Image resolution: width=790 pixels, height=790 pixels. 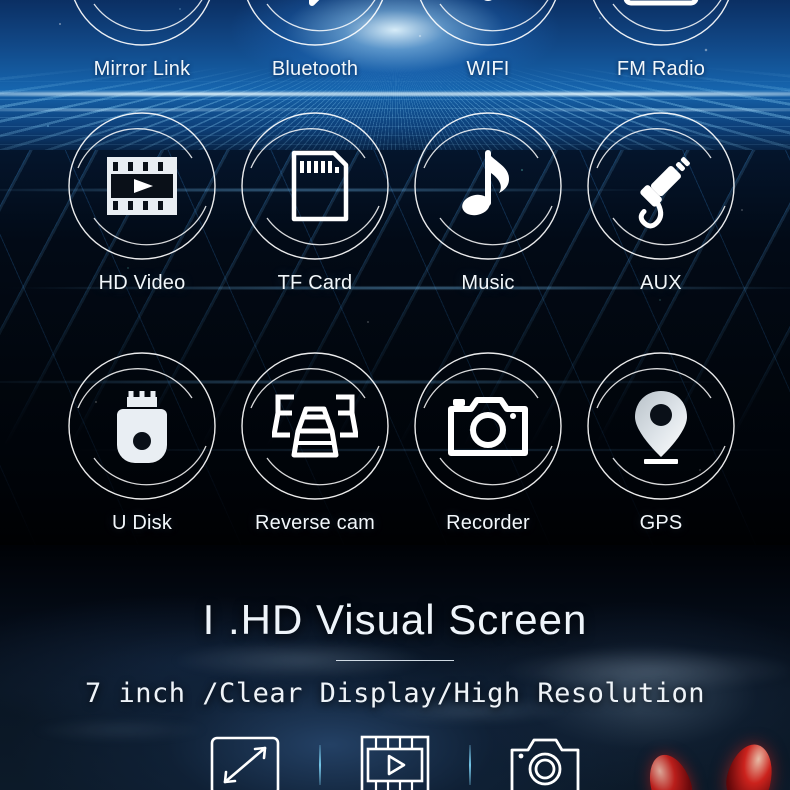 I want to click on feature-label: GPS, so click(x=661, y=523).